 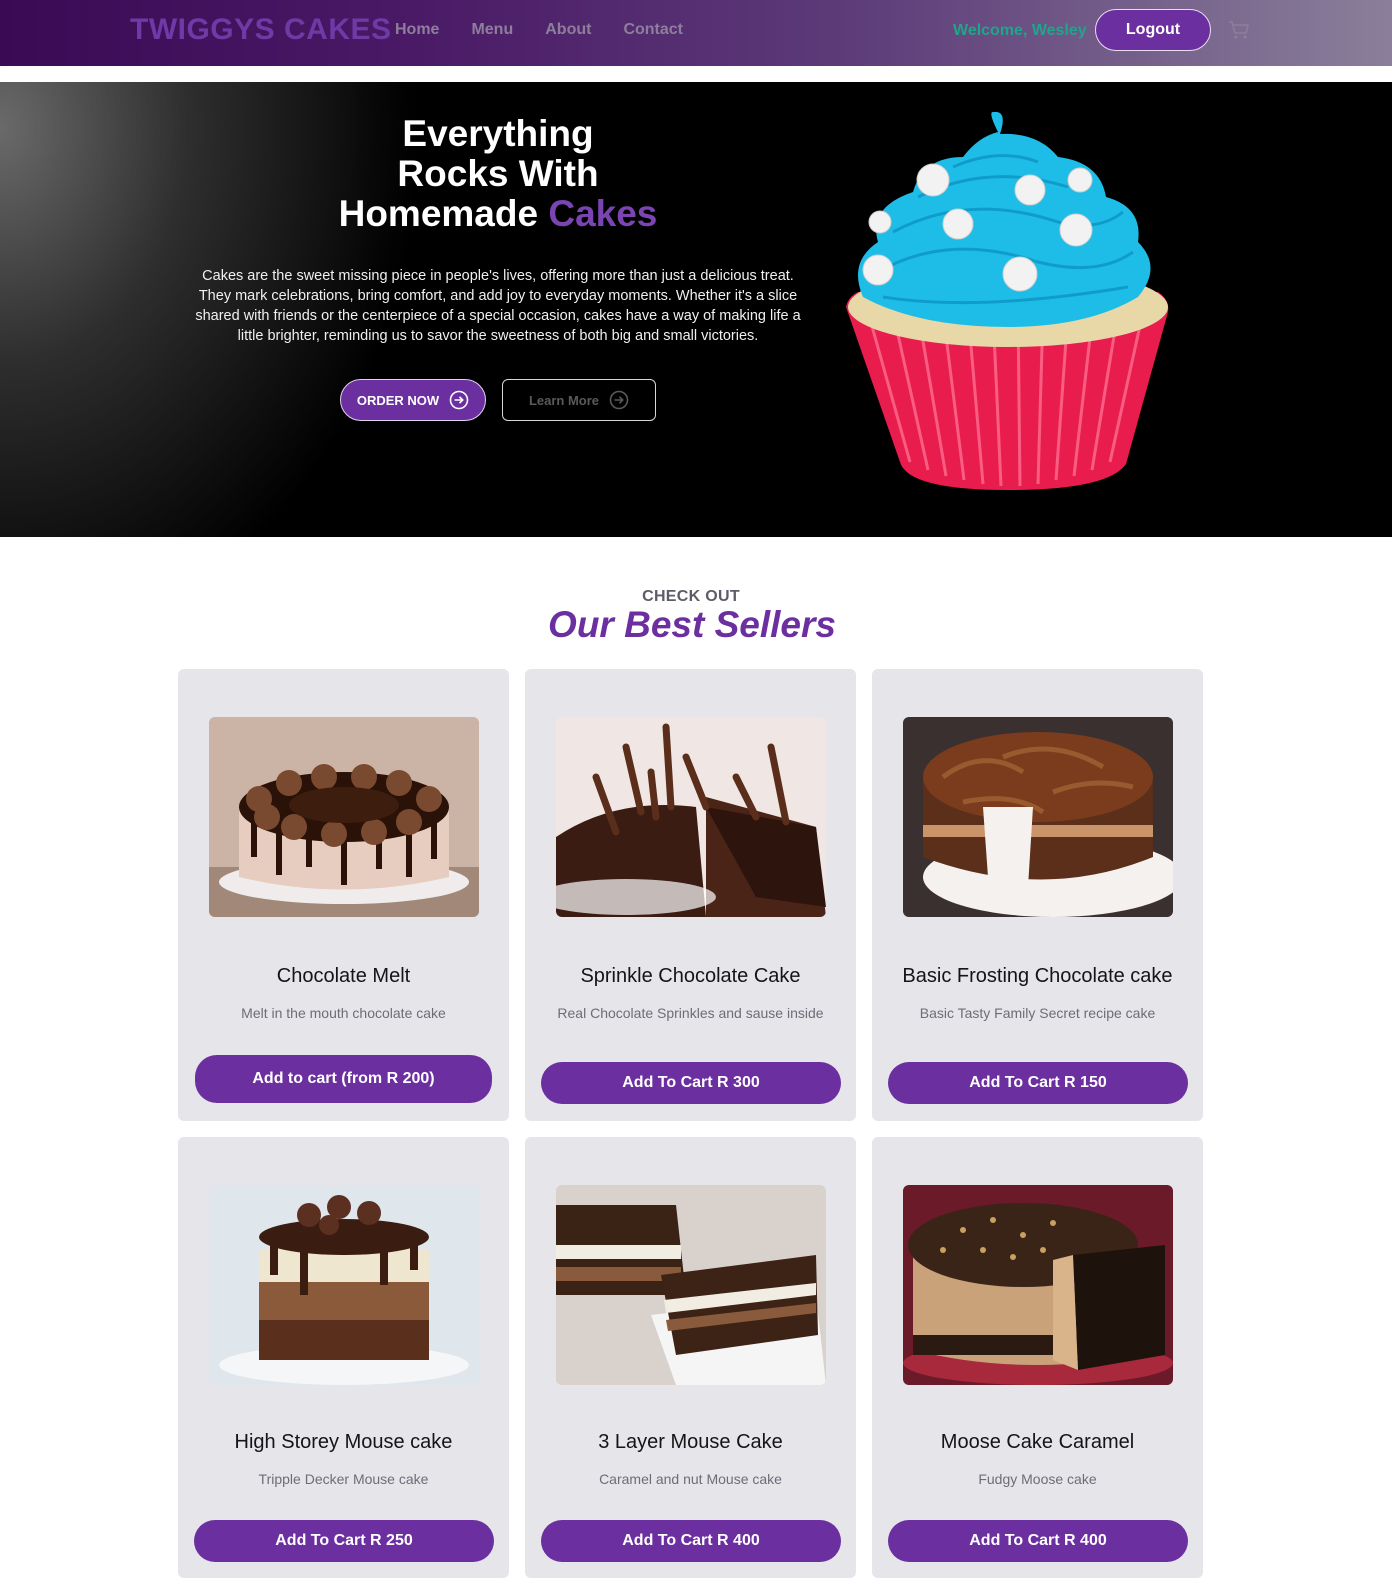 I want to click on product-name: Moose Cake Caramel, so click(x=1037, y=1442).